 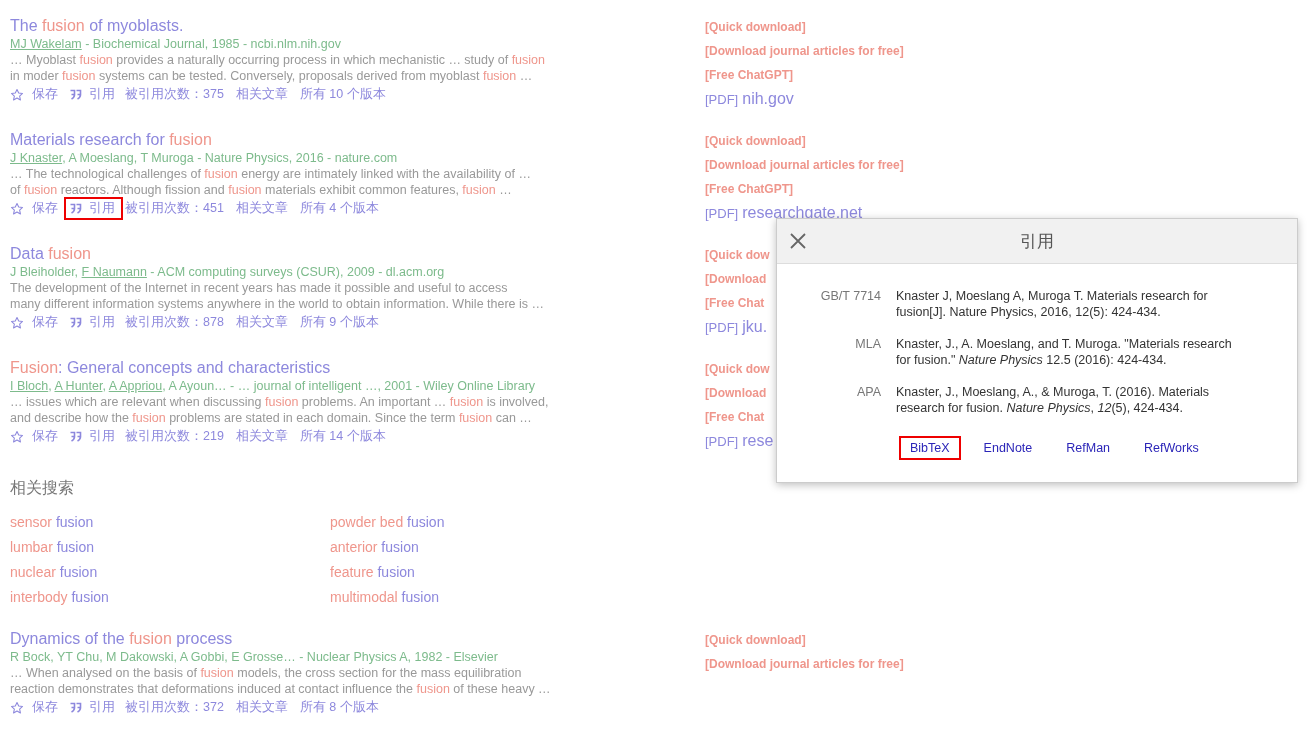 What do you see at coordinates (273, 386) in the screenshot?
I see `result-authors: I Bloch, A Hunter, A Appriou, A Ayoun… - … journal of intelligent …, 2001 - Wiley Online Library` at bounding box center [273, 386].